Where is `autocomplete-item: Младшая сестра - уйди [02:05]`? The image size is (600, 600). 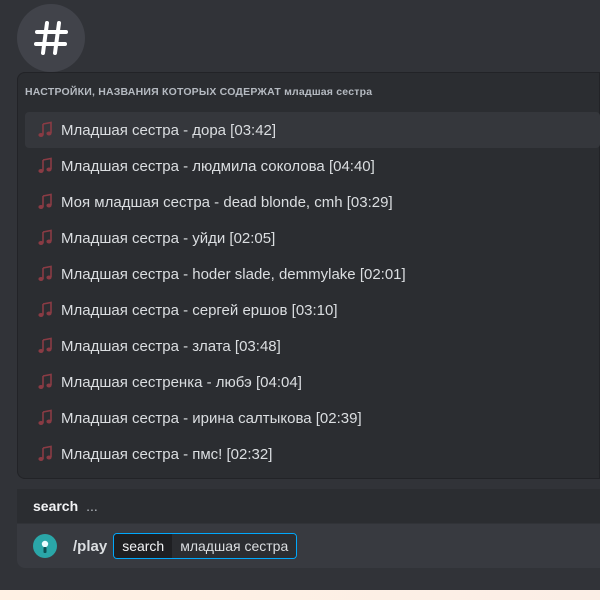
autocomplete-item: Младшая сестра - уйди [02:05] is located at coordinates (312, 238).